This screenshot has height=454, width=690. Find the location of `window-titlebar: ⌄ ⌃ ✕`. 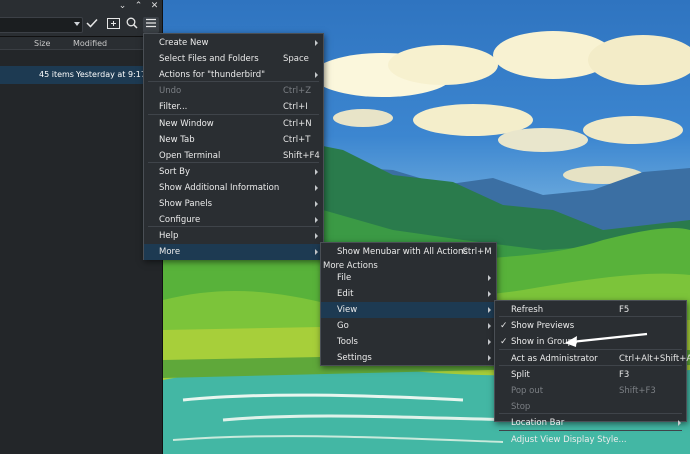

window-titlebar: ⌄ ⌃ ✕ is located at coordinates (81, 6).